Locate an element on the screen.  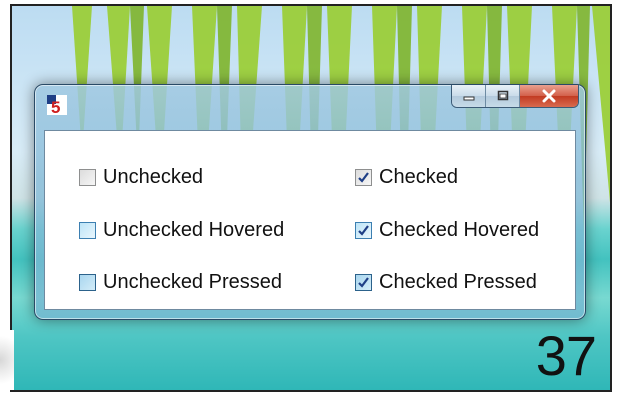
caption-buttons is located at coordinates (515, 96).